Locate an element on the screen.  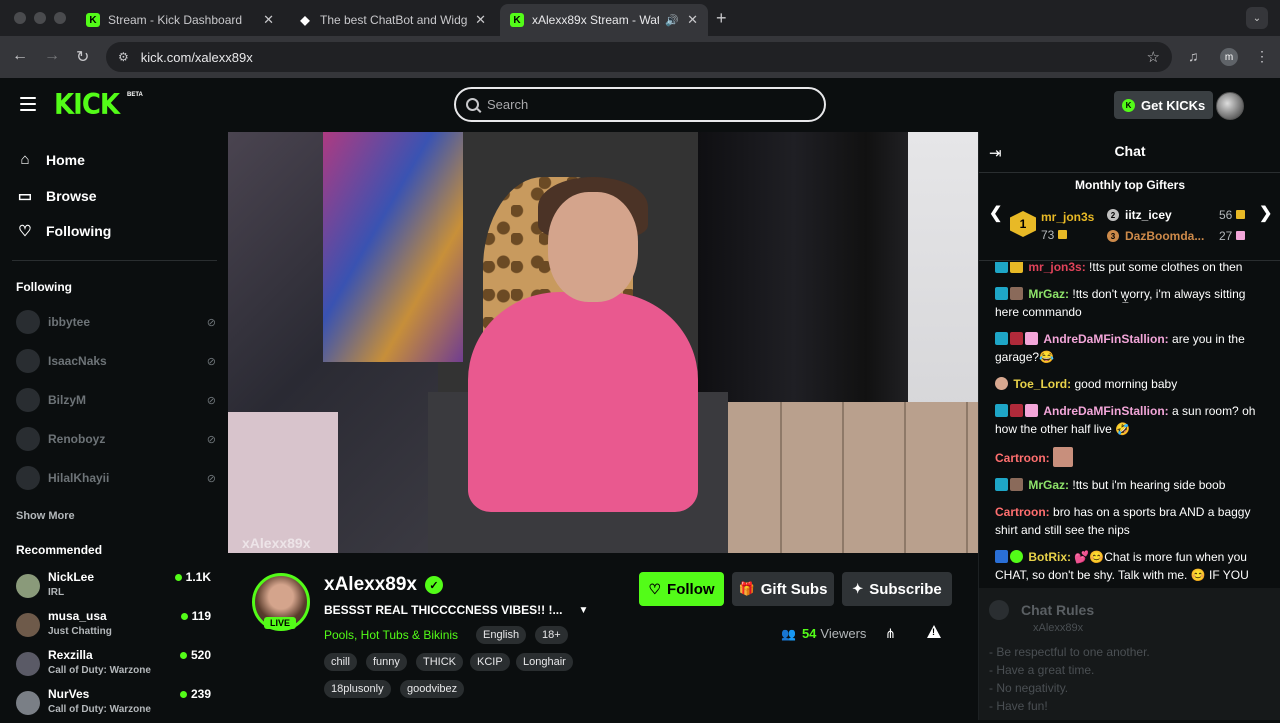
subscribe-button: ✦ Subscribe is located at coordinates (897, 589).